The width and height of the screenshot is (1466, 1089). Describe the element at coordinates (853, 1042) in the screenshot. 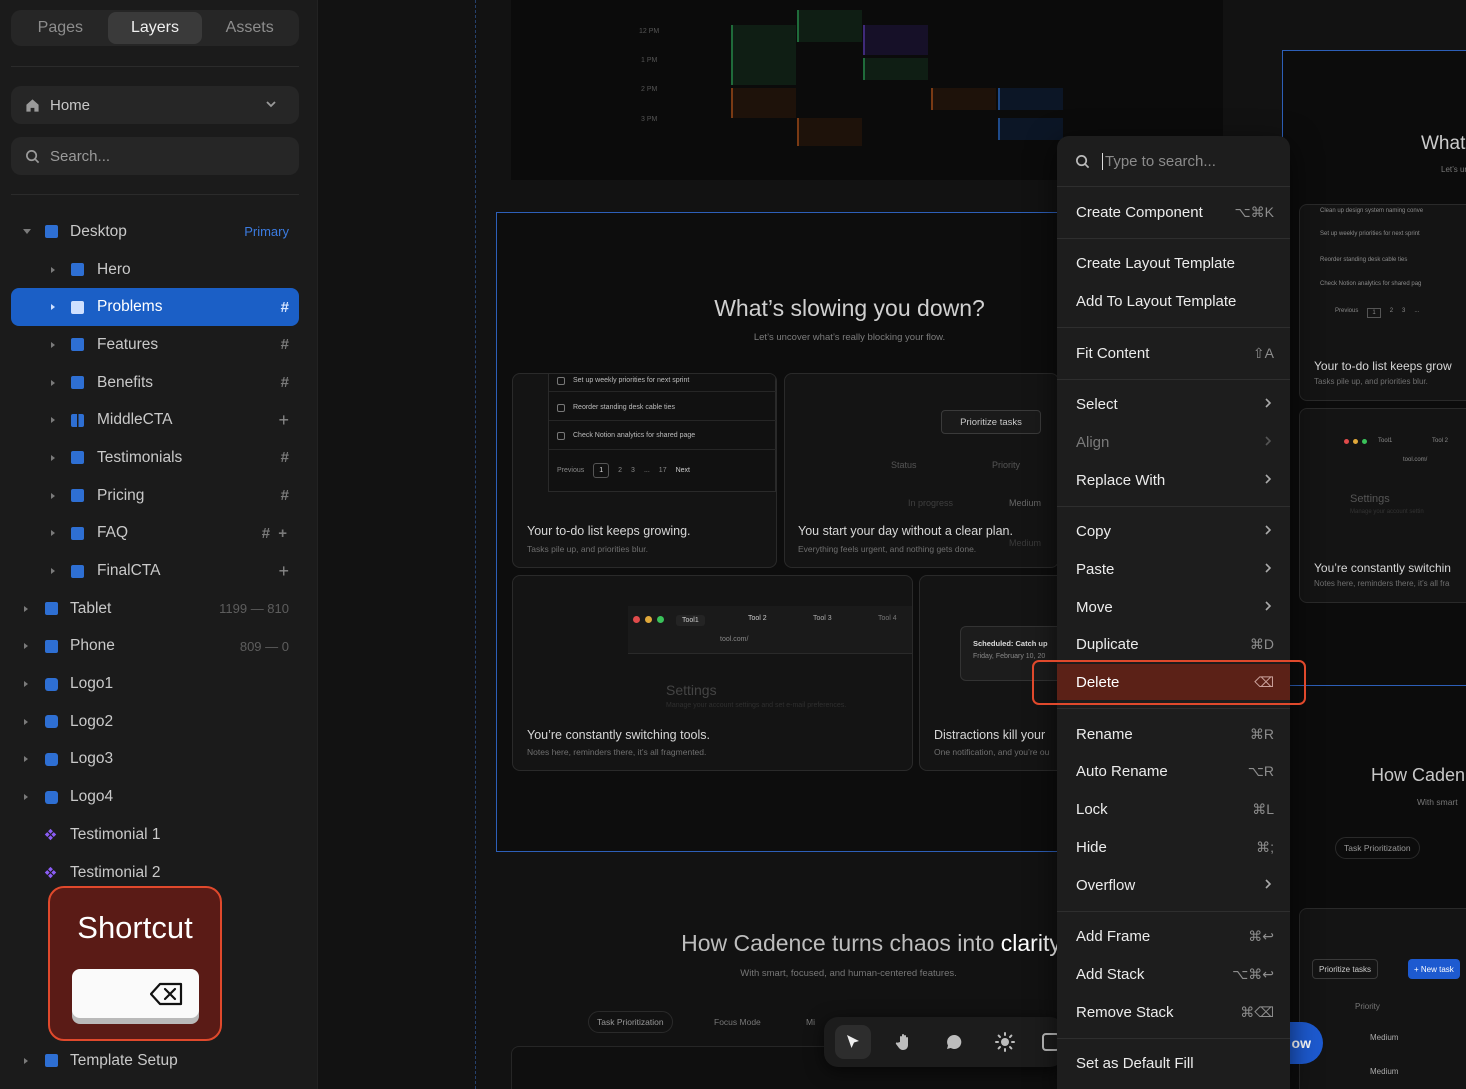

I see `pointer-tool-button` at that location.